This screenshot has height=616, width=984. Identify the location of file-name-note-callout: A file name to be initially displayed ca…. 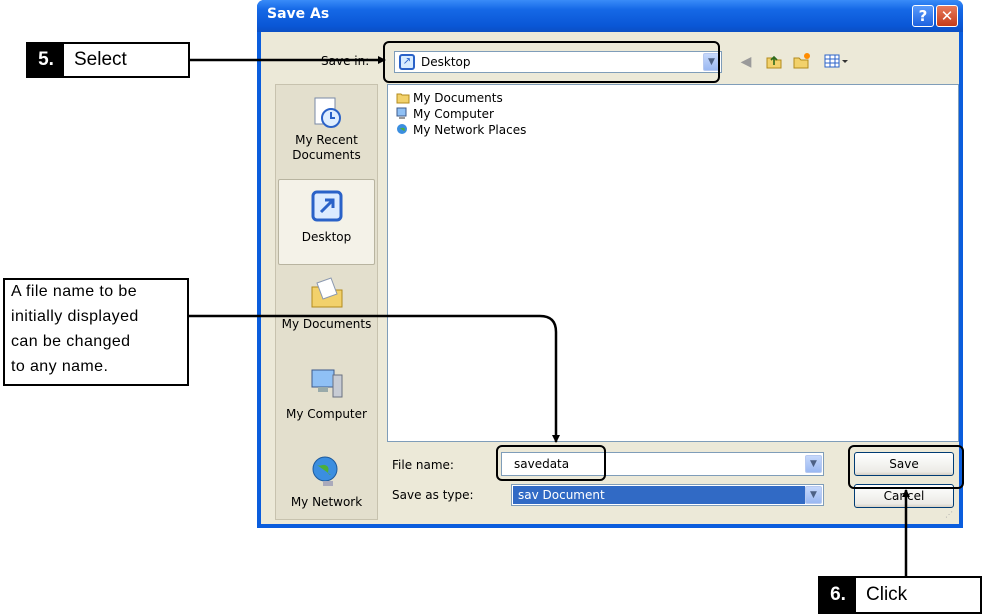
(96, 332).